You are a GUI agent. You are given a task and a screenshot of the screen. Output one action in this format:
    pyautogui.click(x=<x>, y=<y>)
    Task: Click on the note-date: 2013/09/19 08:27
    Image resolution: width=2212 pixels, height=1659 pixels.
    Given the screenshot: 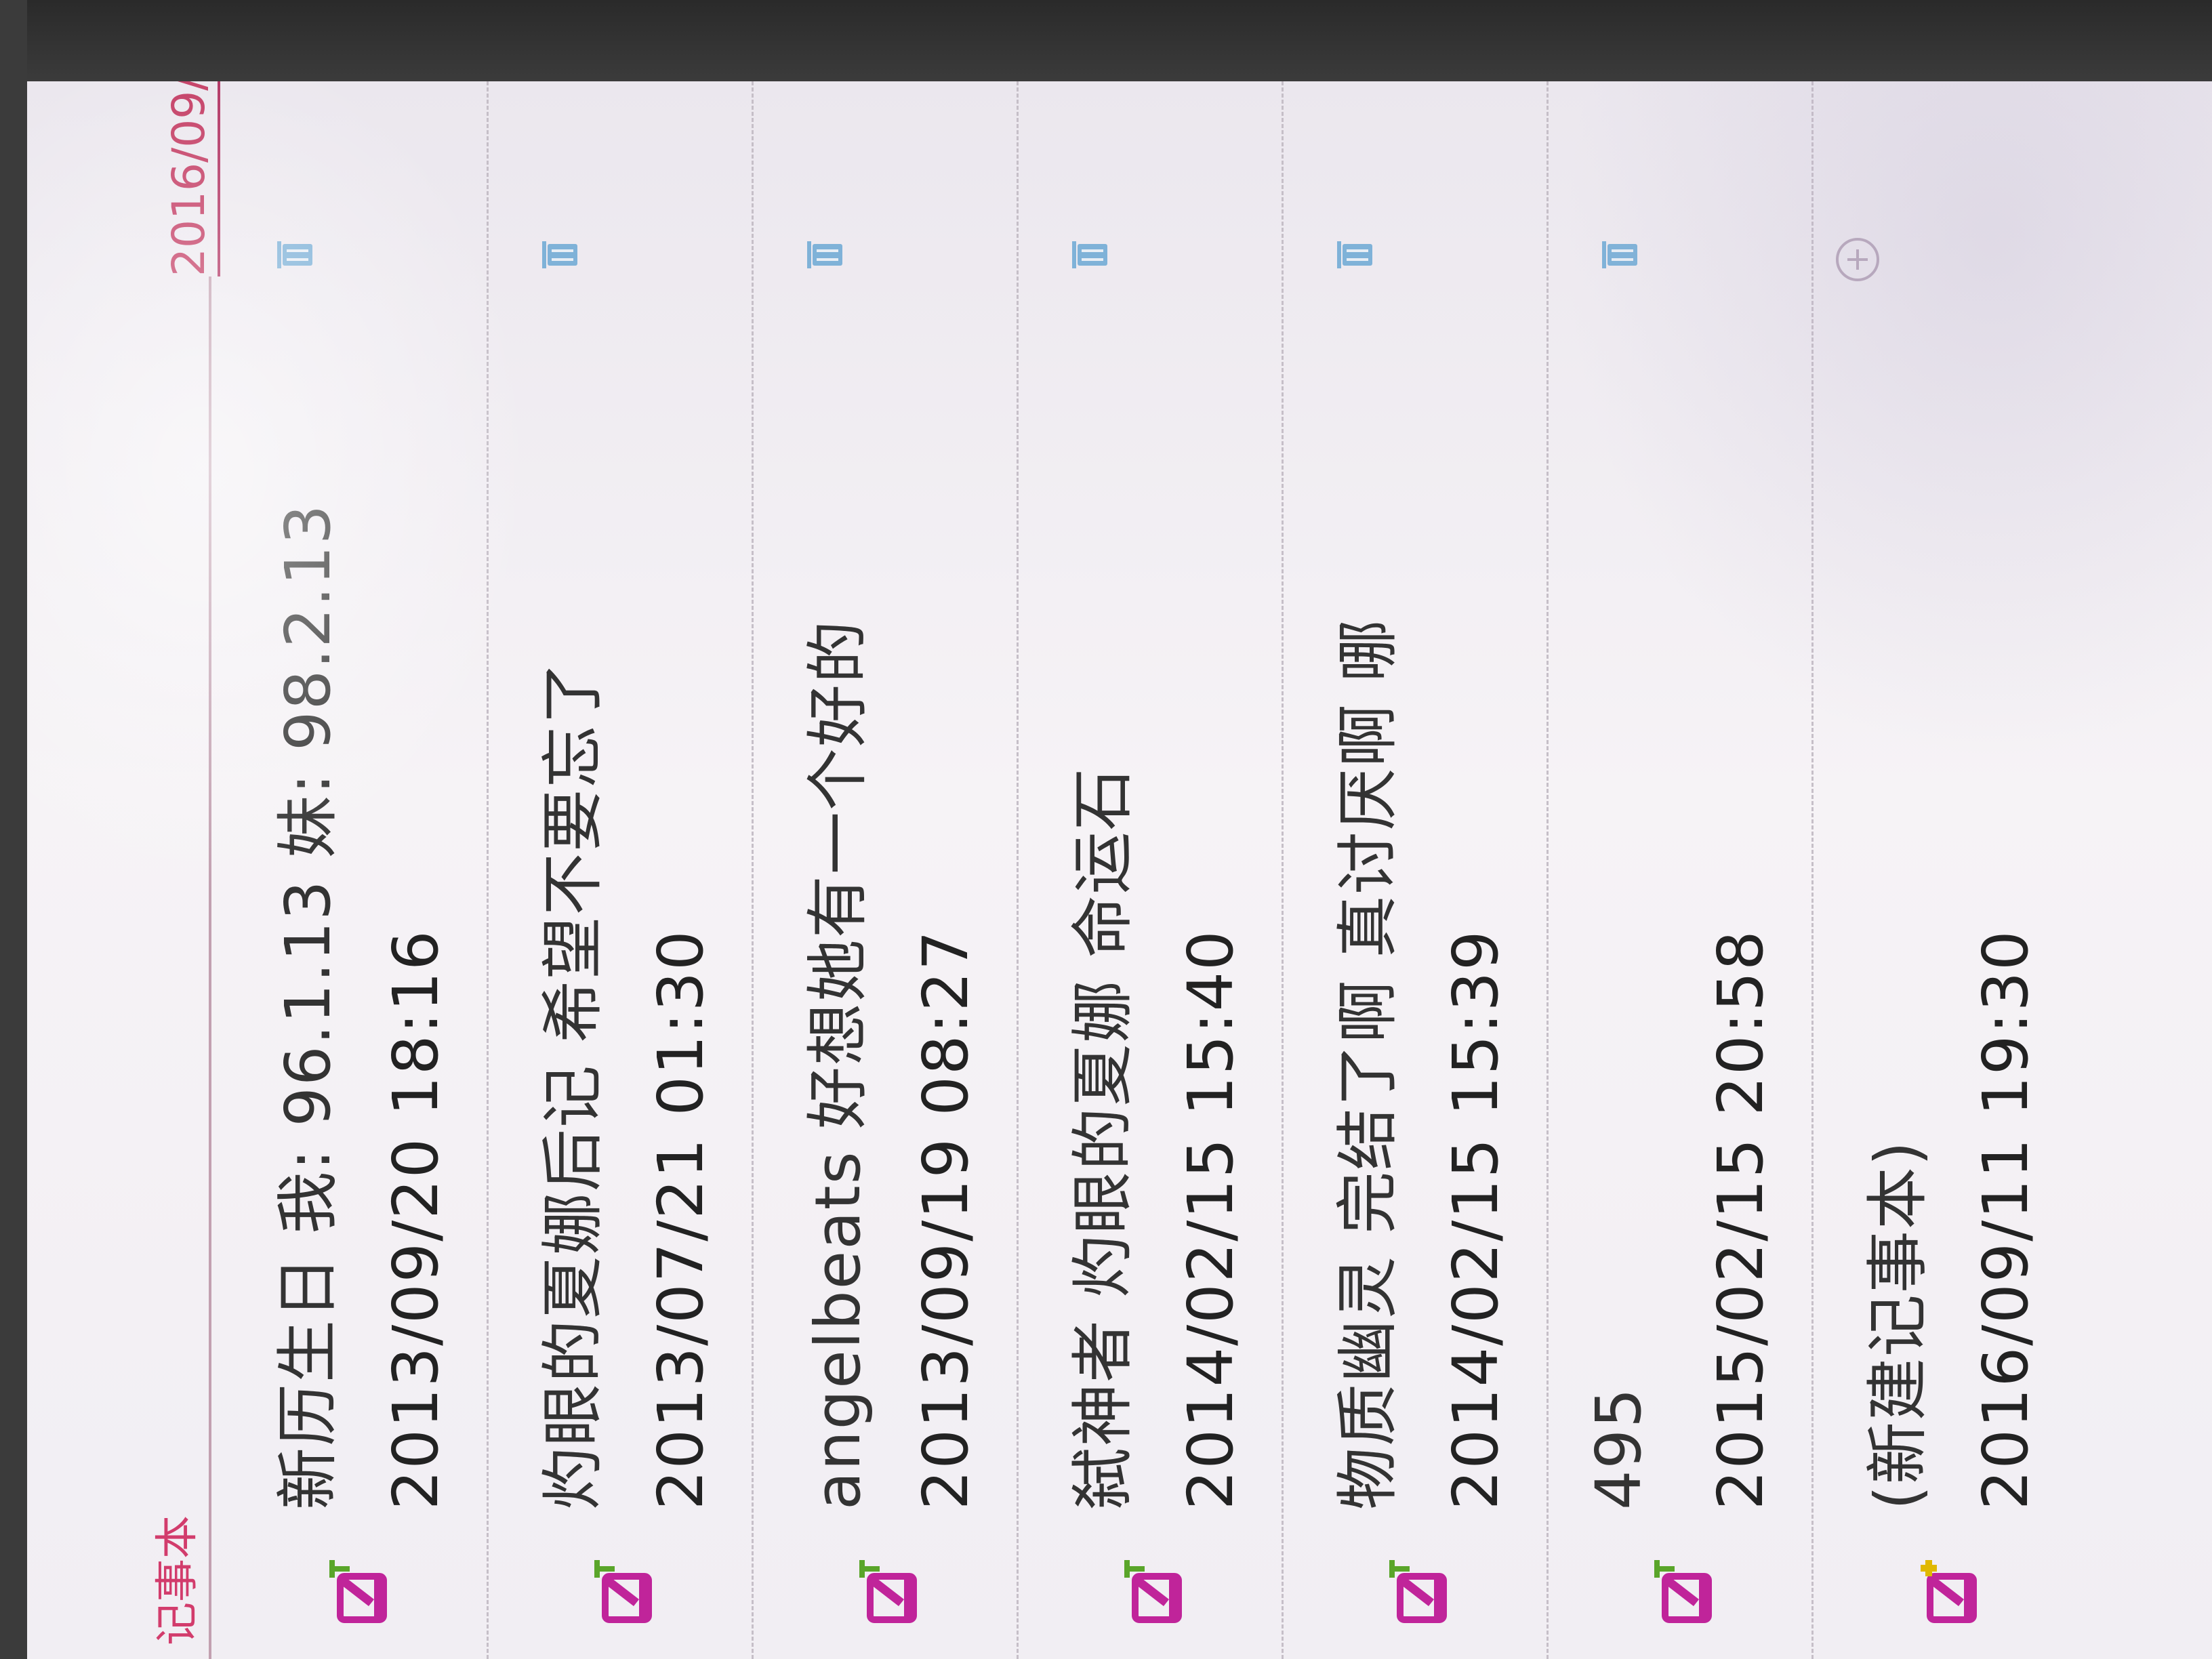 What is the action you would take?
    pyautogui.click(x=945, y=1219)
    